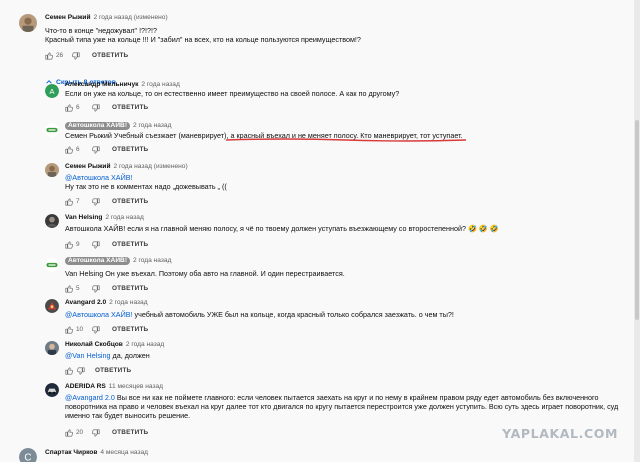 This screenshot has height=462, width=640. Describe the element at coordinates (78, 288) in the screenshot. I see `like-count: 5` at that location.